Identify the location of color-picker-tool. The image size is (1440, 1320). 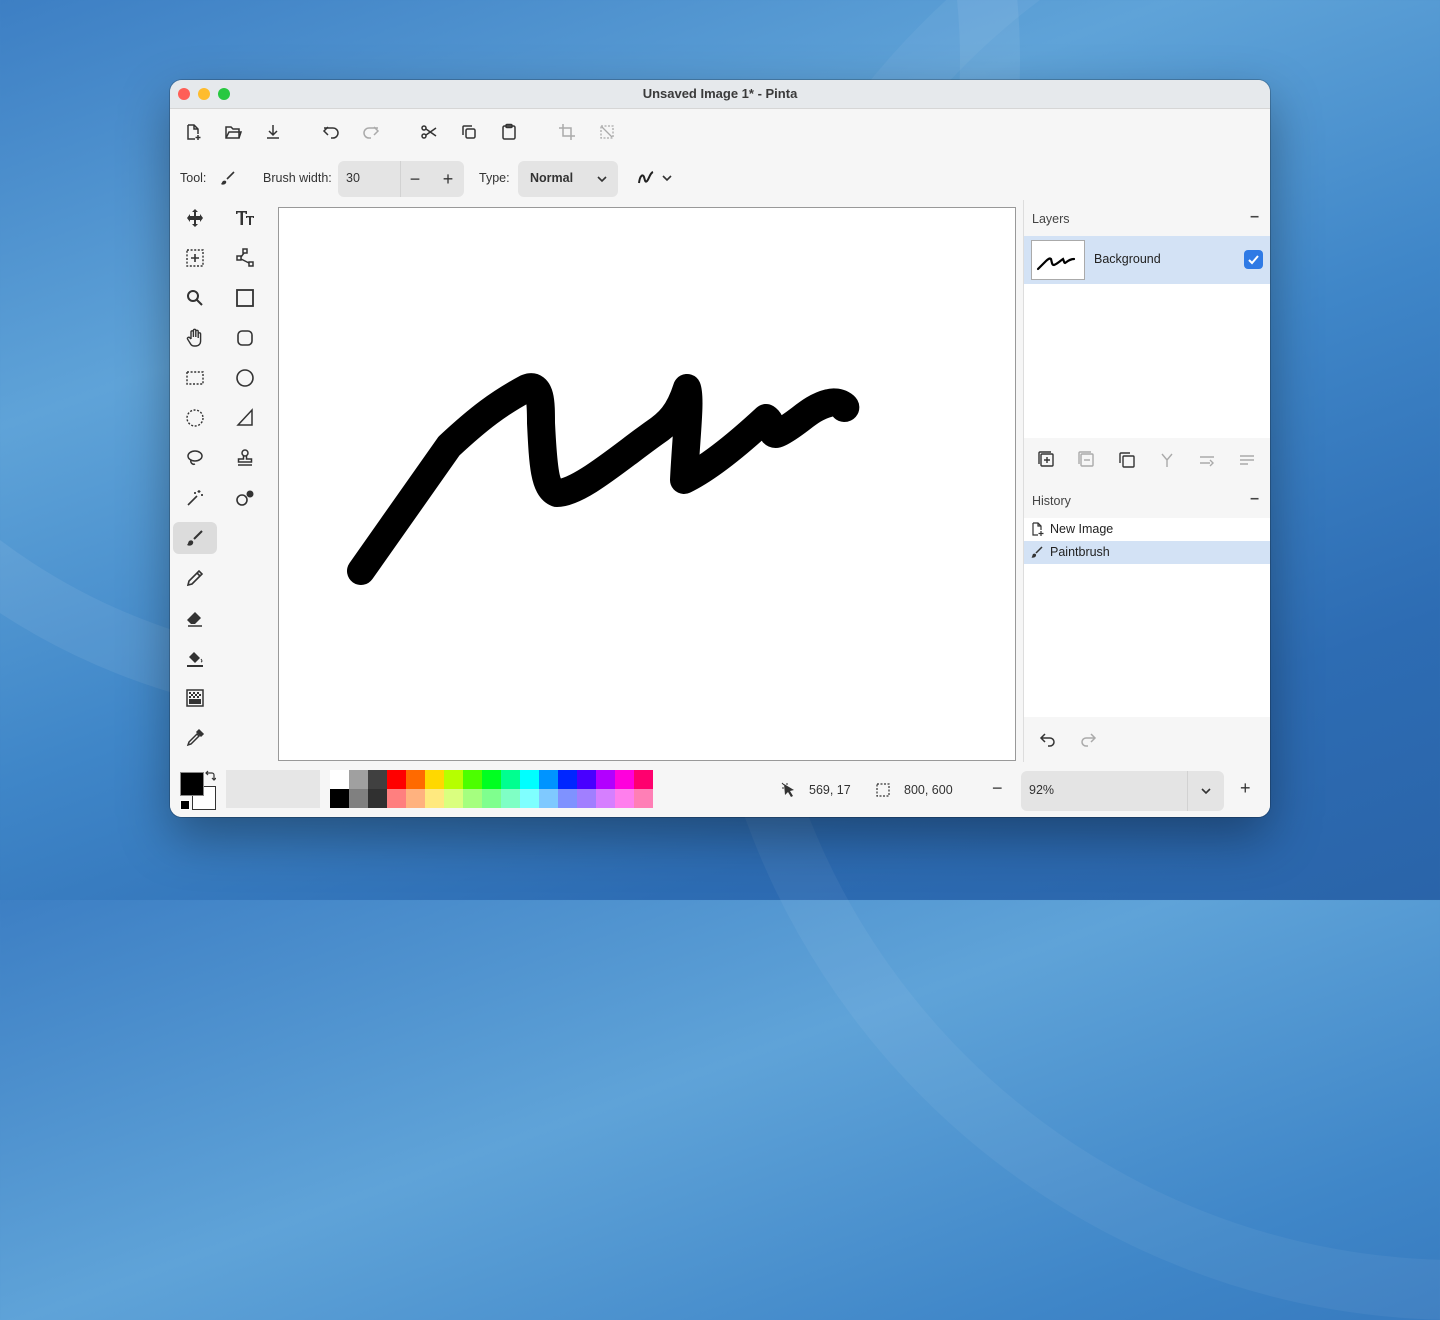
(195, 738).